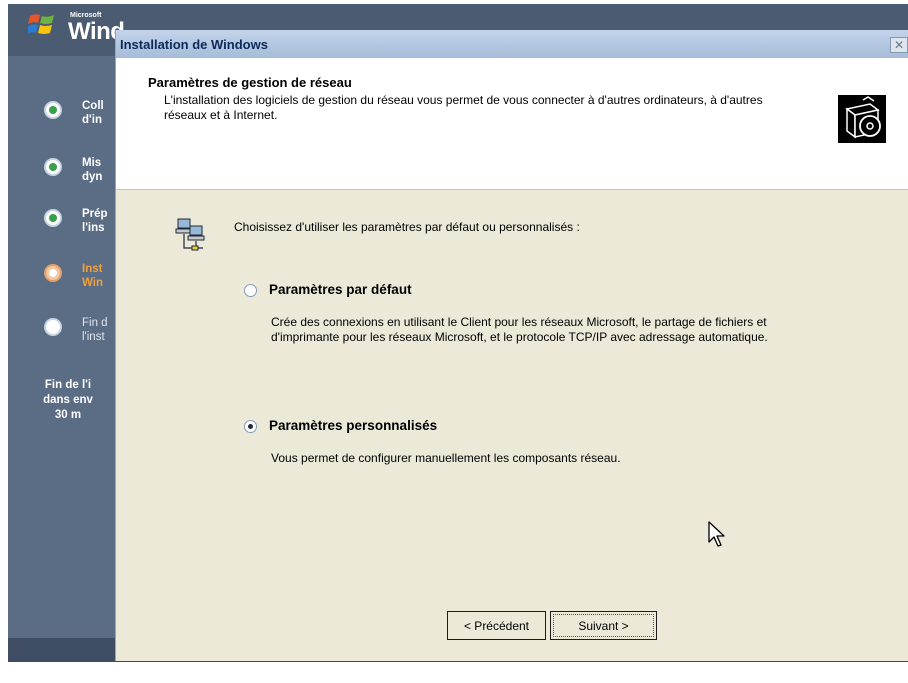 The image size is (908, 683). Describe the element at coordinates (512, 44) in the screenshot. I see `dialog-titlebar: Installation de Windows ✕` at that location.